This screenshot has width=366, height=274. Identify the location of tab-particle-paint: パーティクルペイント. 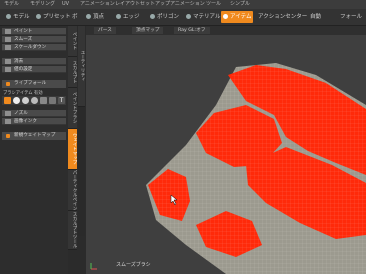
(72, 190).